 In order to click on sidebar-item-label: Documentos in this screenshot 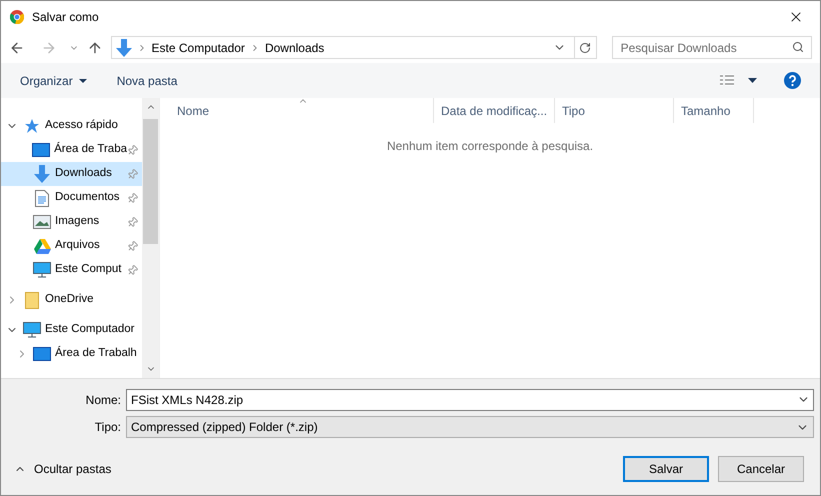, I will do `click(87, 198)`.